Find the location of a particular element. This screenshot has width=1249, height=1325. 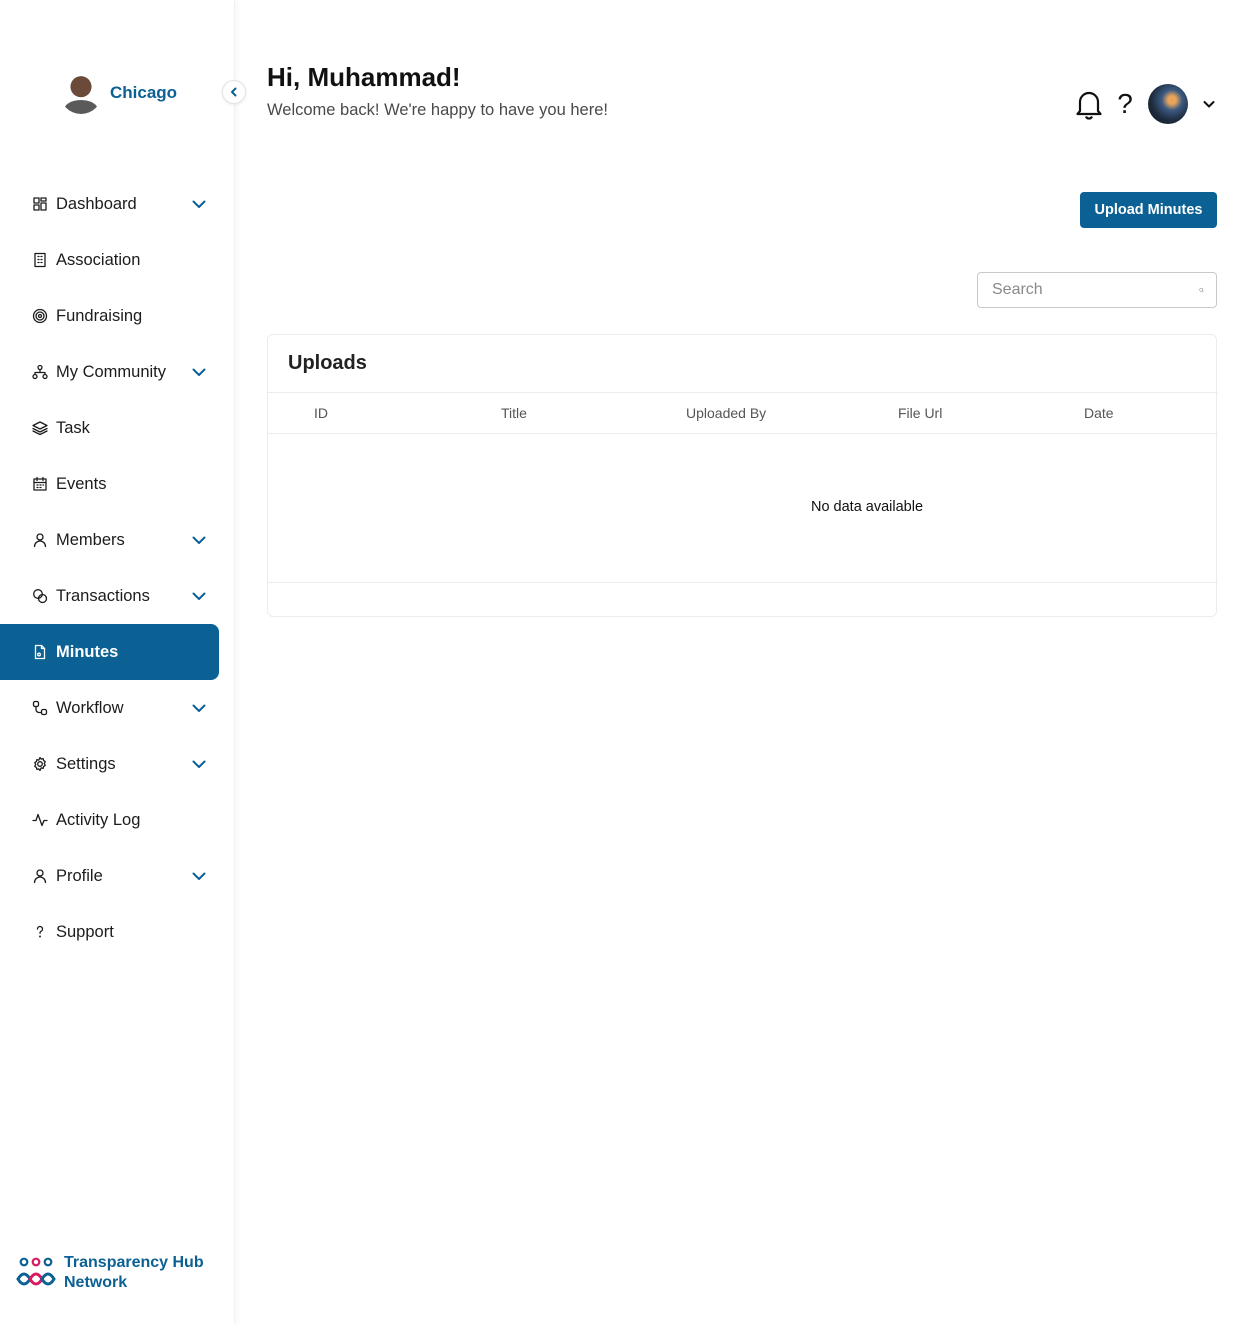

layers-icon is located at coordinates (40, 428).